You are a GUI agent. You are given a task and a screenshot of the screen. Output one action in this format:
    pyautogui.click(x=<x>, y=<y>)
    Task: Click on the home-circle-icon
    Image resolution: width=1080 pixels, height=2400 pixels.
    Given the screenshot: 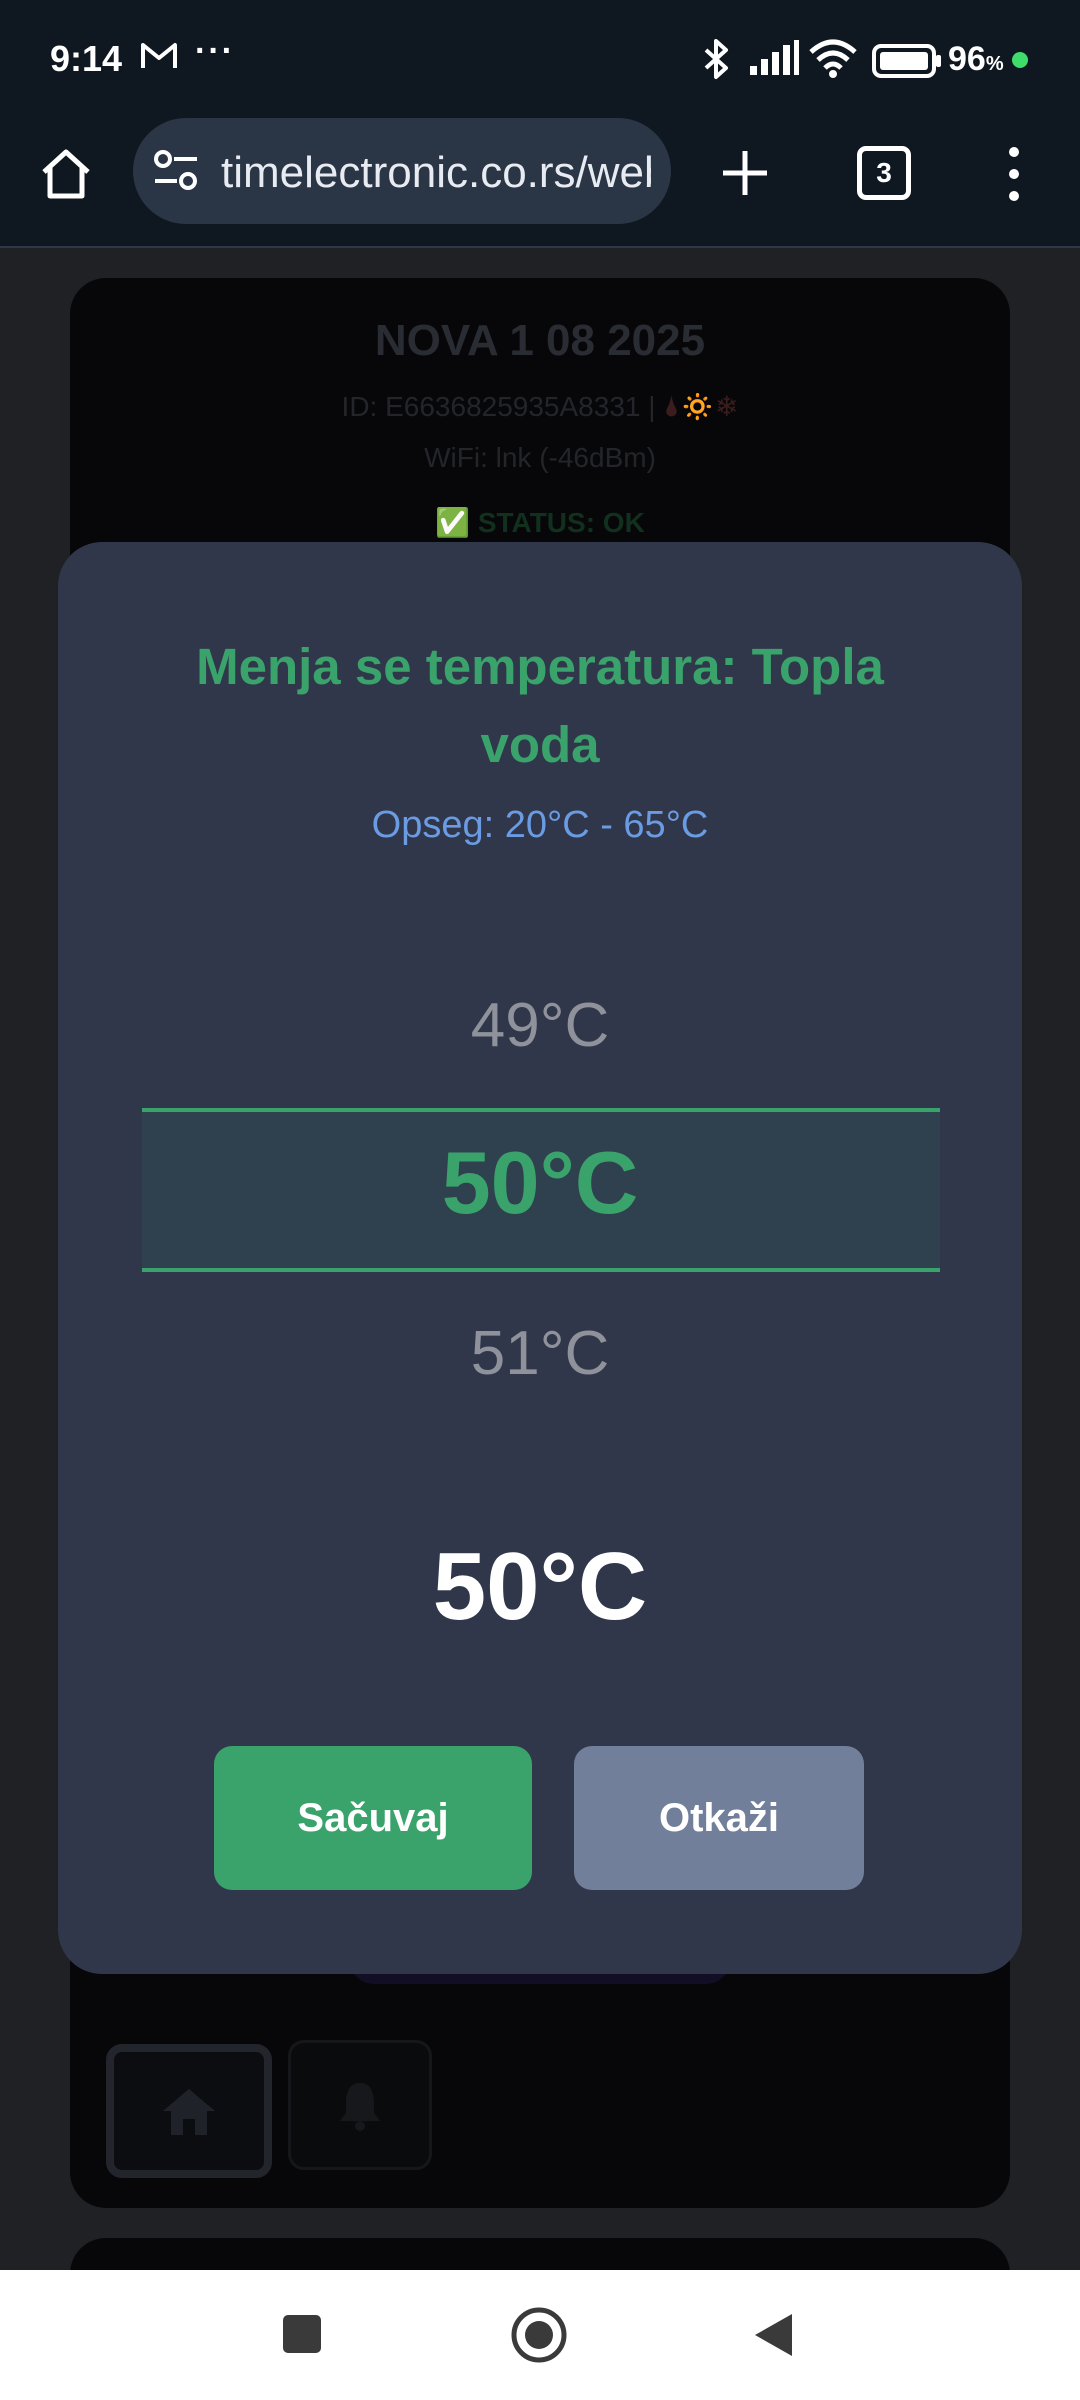 What is the action you would take?
    pyautogui.click(x=539, y=2335)
    